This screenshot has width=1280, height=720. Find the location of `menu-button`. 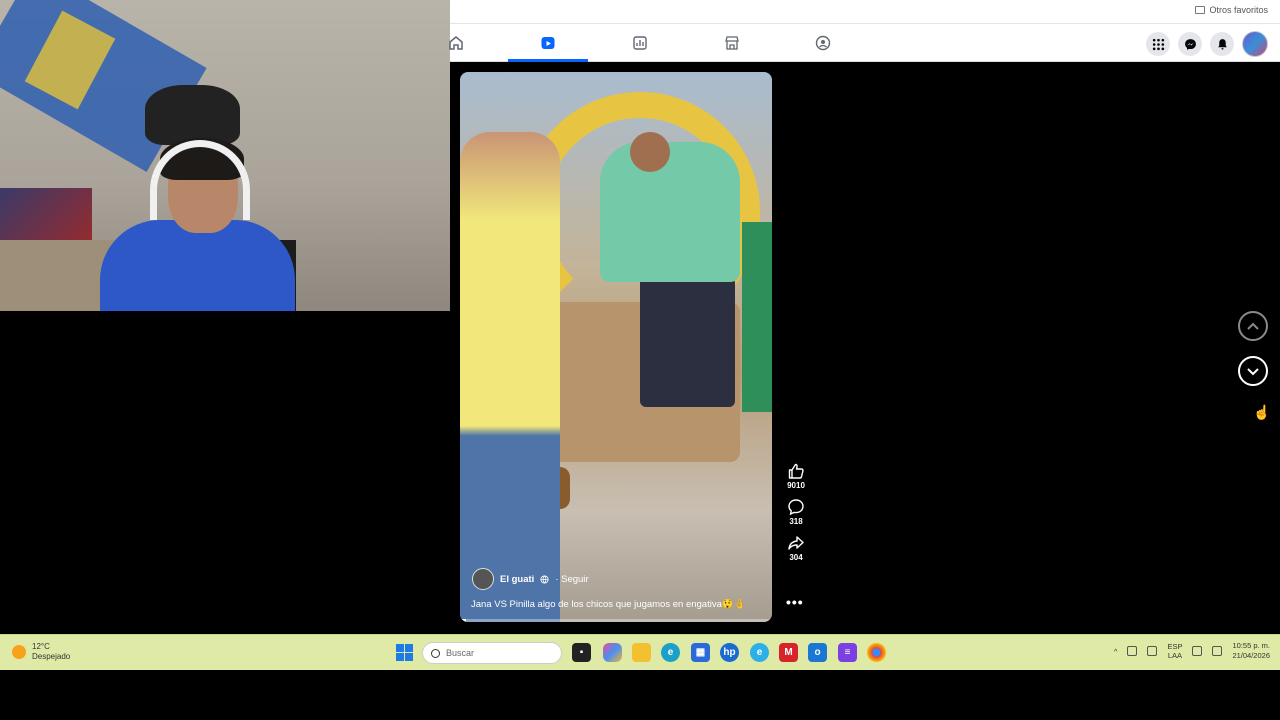

menu-button is located at coordinates (1158, 44).